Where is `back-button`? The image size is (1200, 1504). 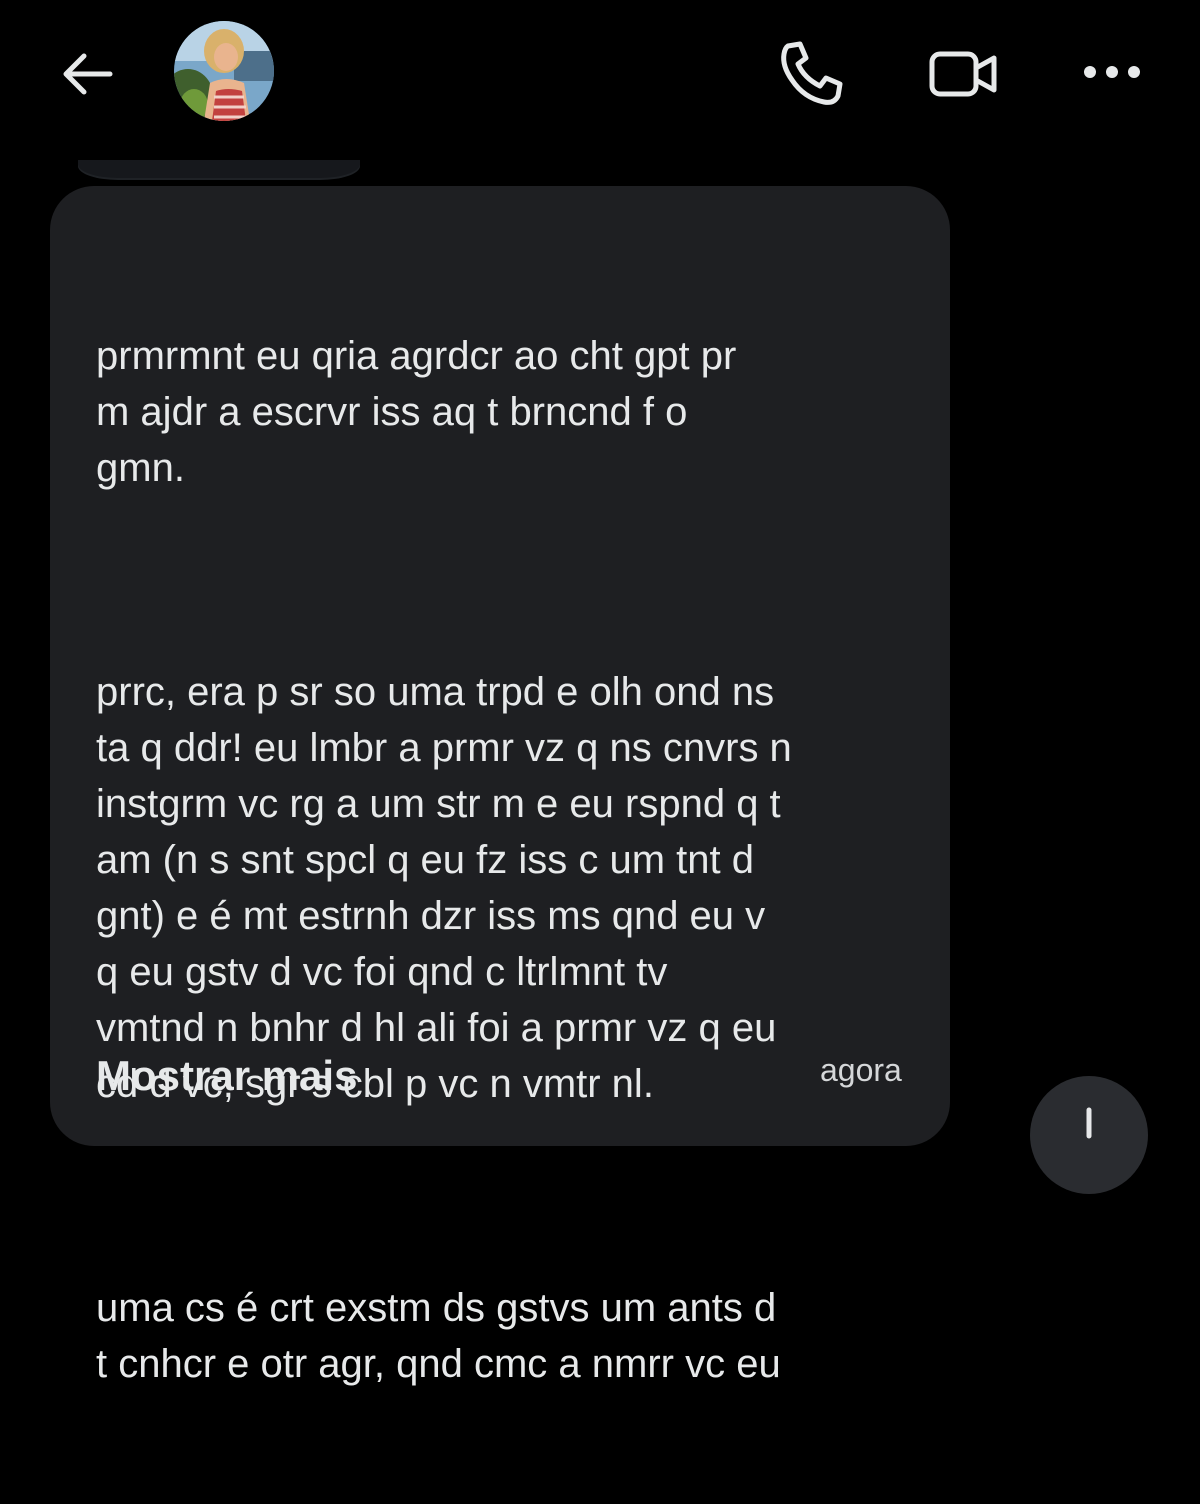
back-button is located at coordinates (88, 74).